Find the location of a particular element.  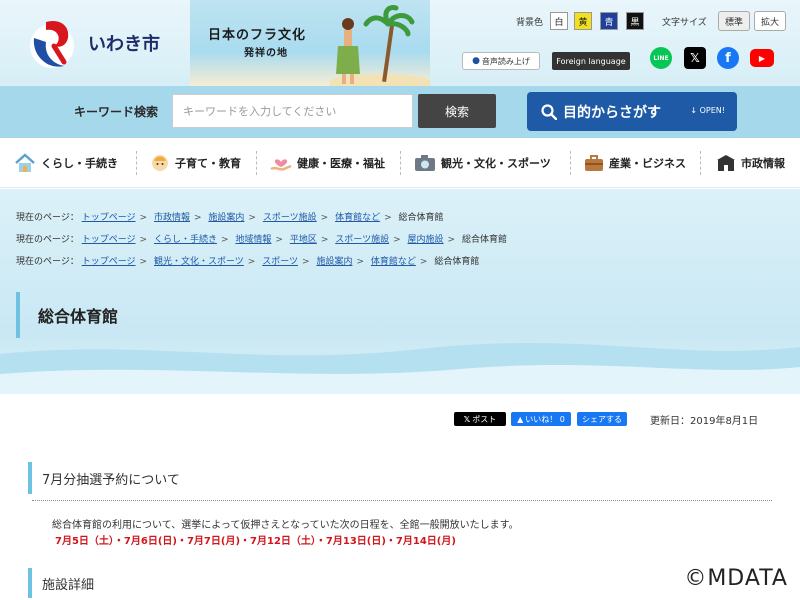

search-by-purpose-button: 目的からさがす ↓ OPEN! is located at coordinates (632, 111).